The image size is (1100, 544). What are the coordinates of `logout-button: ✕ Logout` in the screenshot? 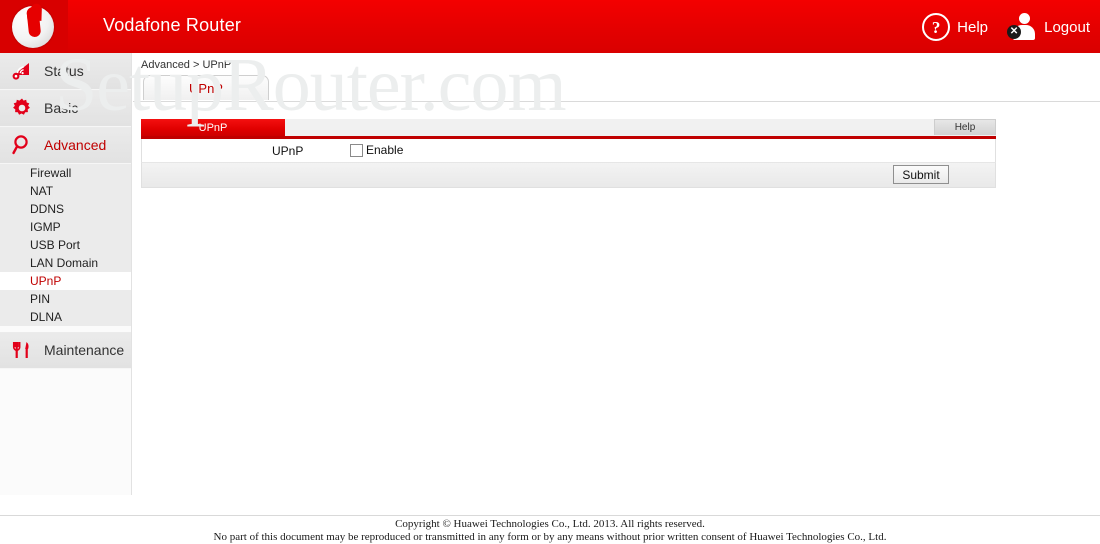 It's located at (1048, 27).